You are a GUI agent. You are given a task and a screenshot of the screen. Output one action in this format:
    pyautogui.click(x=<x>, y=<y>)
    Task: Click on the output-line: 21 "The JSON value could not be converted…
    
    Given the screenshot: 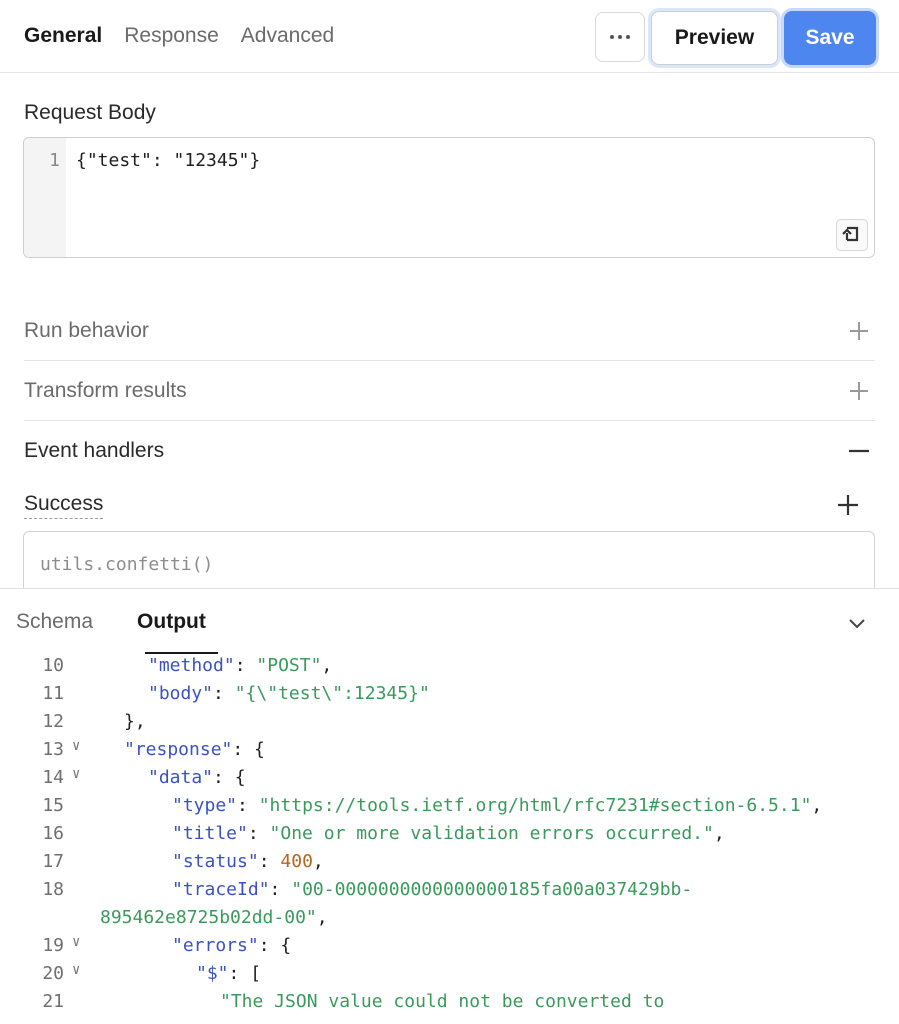 What is the action you would take?
    pyautogui.click(x=449, y=1005)
    